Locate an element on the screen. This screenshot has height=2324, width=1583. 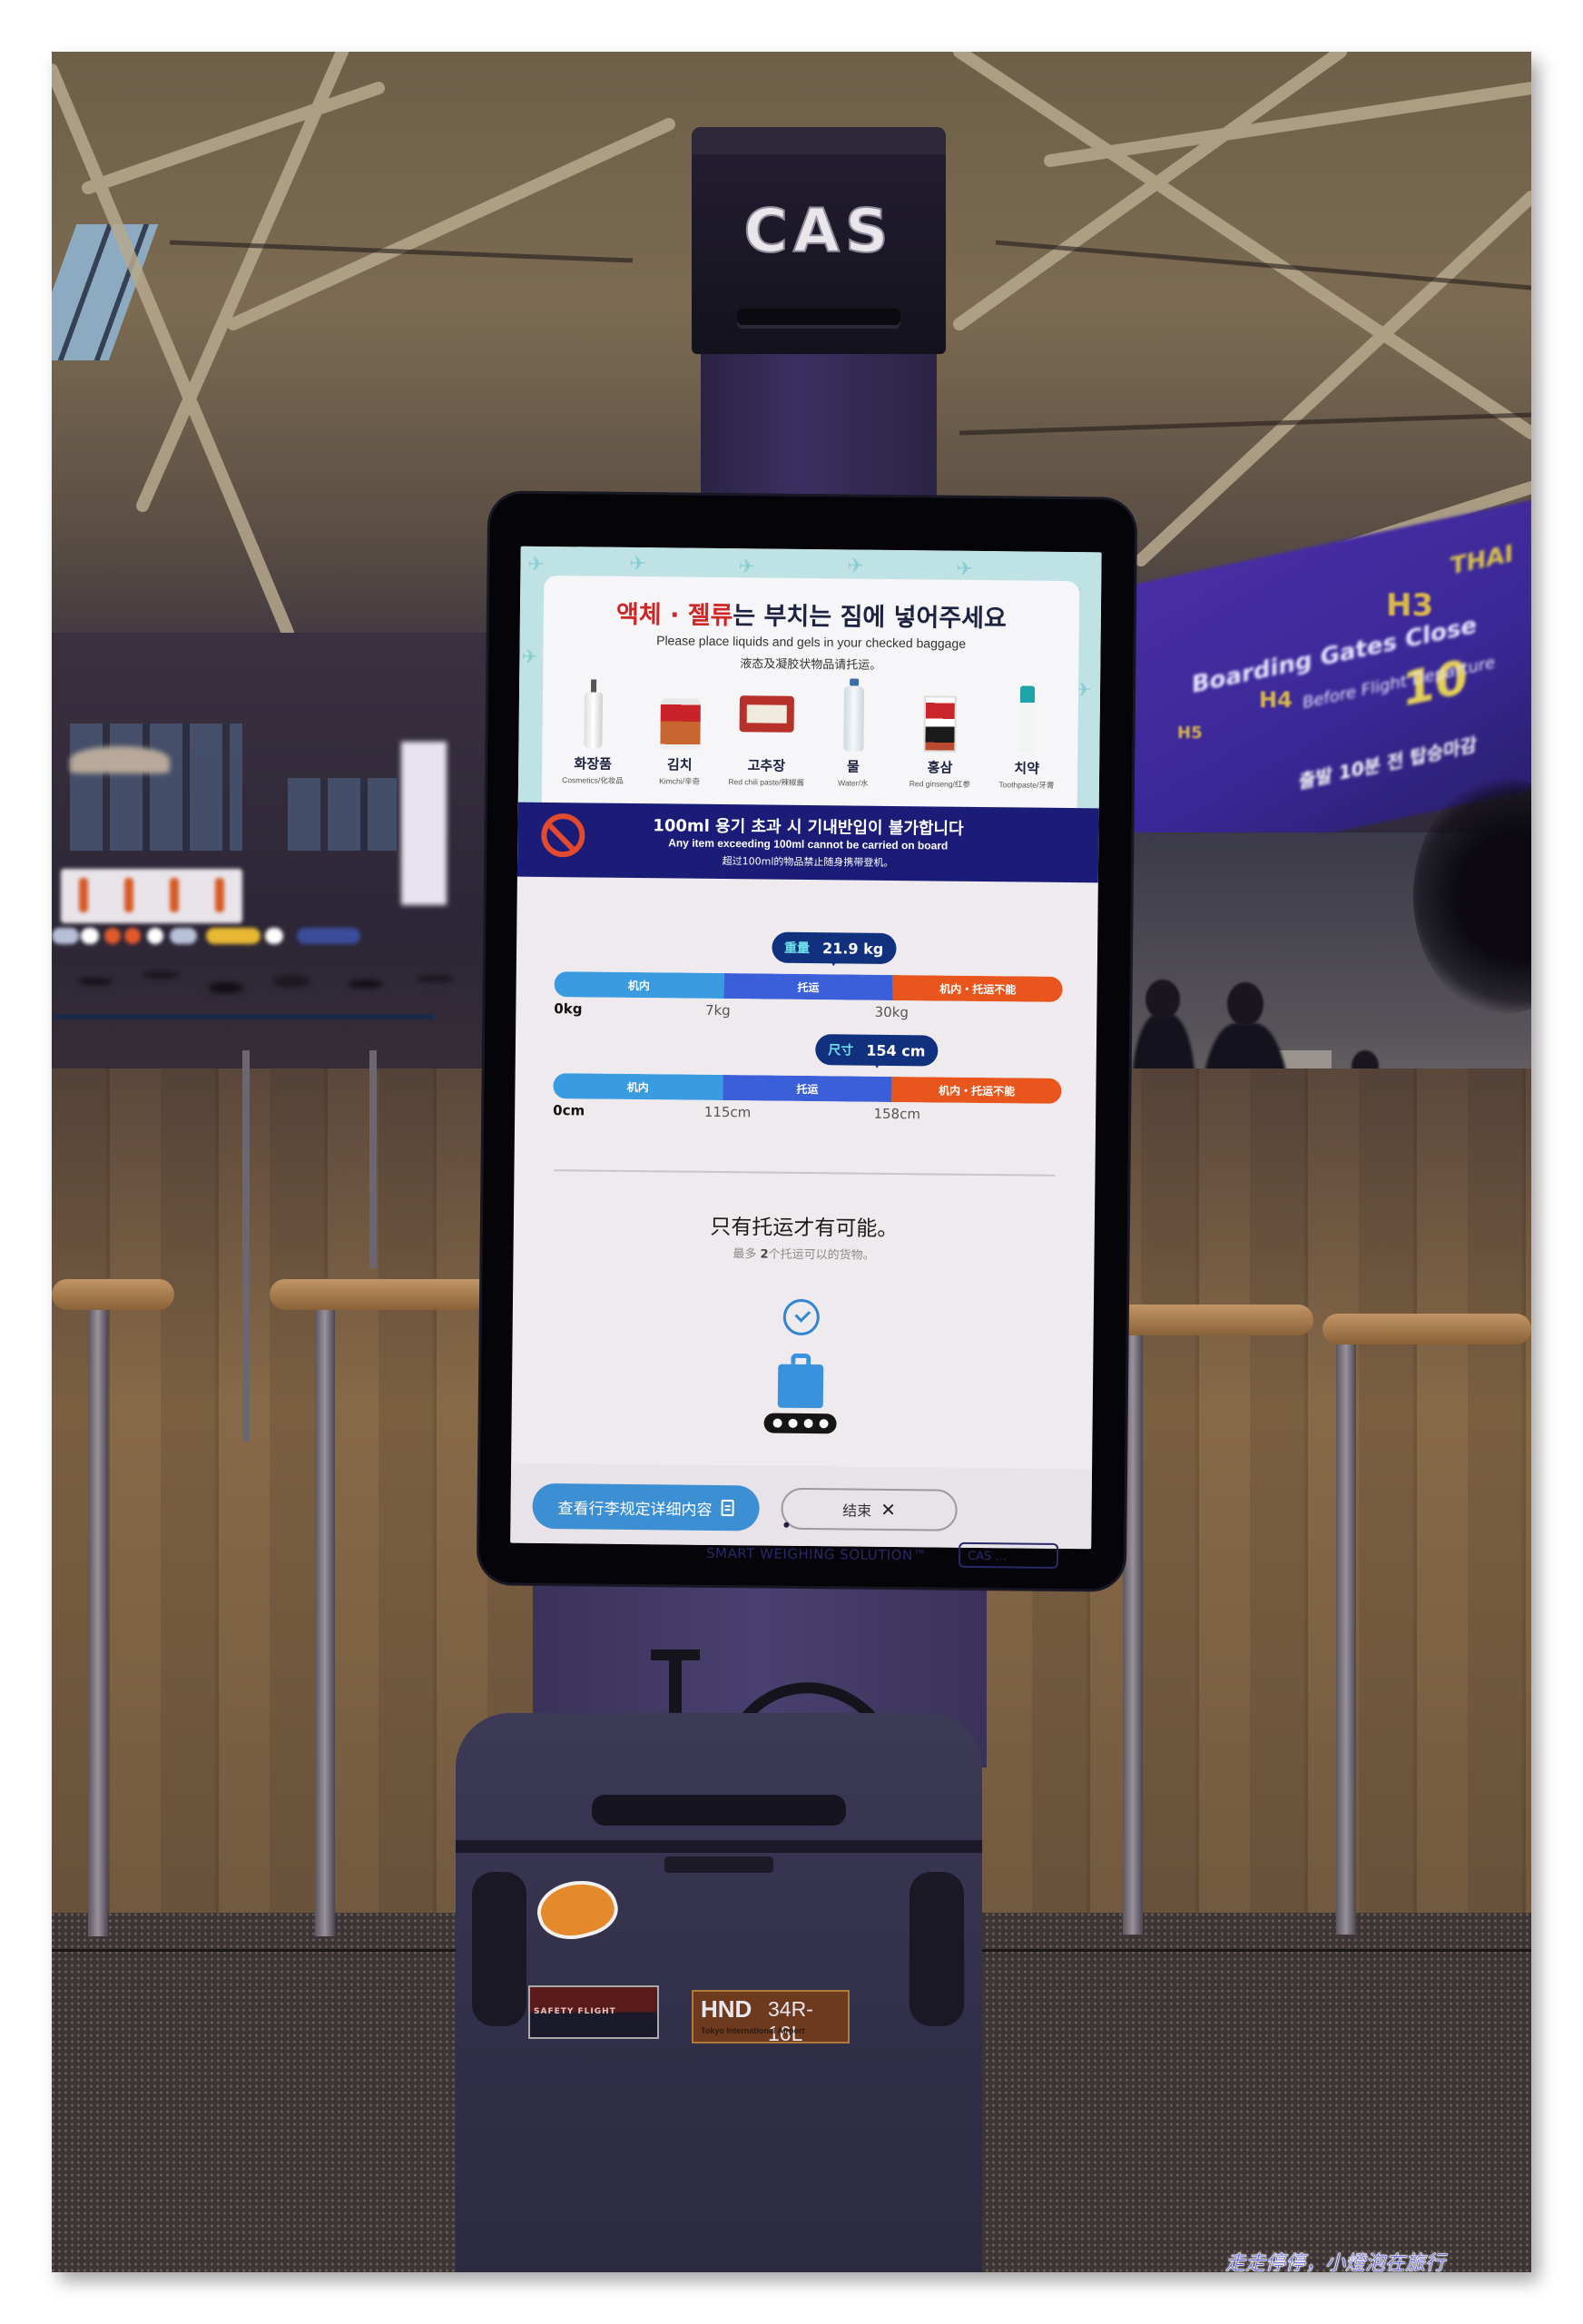
result-subtitle: 最多 2个托运可以的货物。 is located at coordinates (804, 1255).